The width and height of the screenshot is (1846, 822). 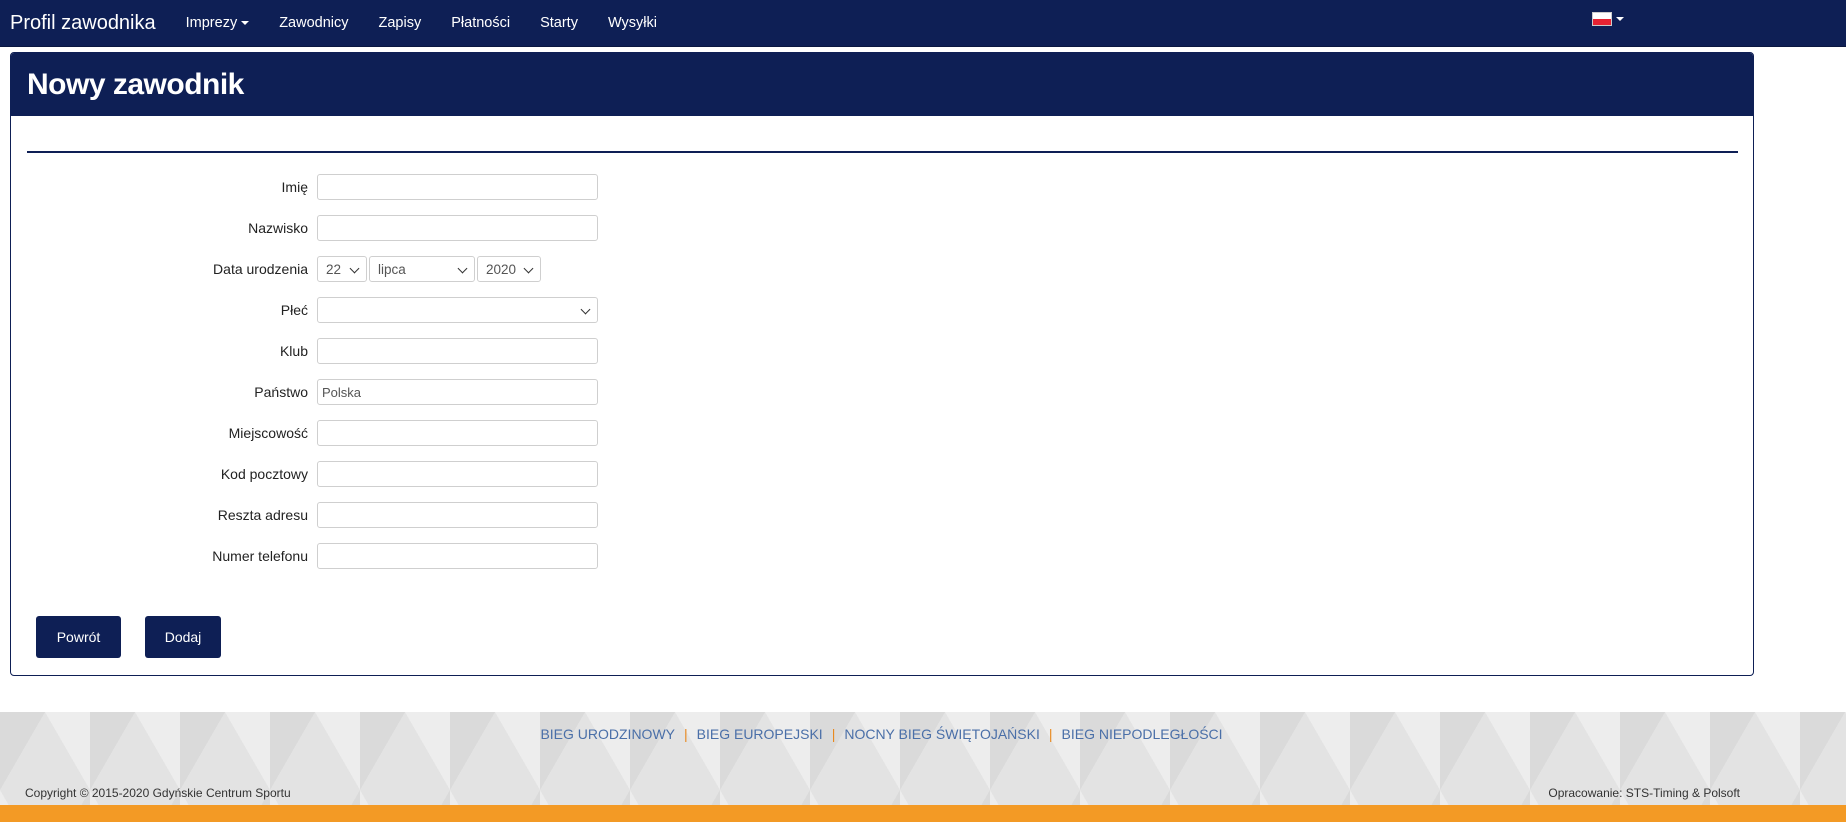 I want to click on row-birth-date: Data urodzenia 22 lipca 2020, so click(x=311, y=269).